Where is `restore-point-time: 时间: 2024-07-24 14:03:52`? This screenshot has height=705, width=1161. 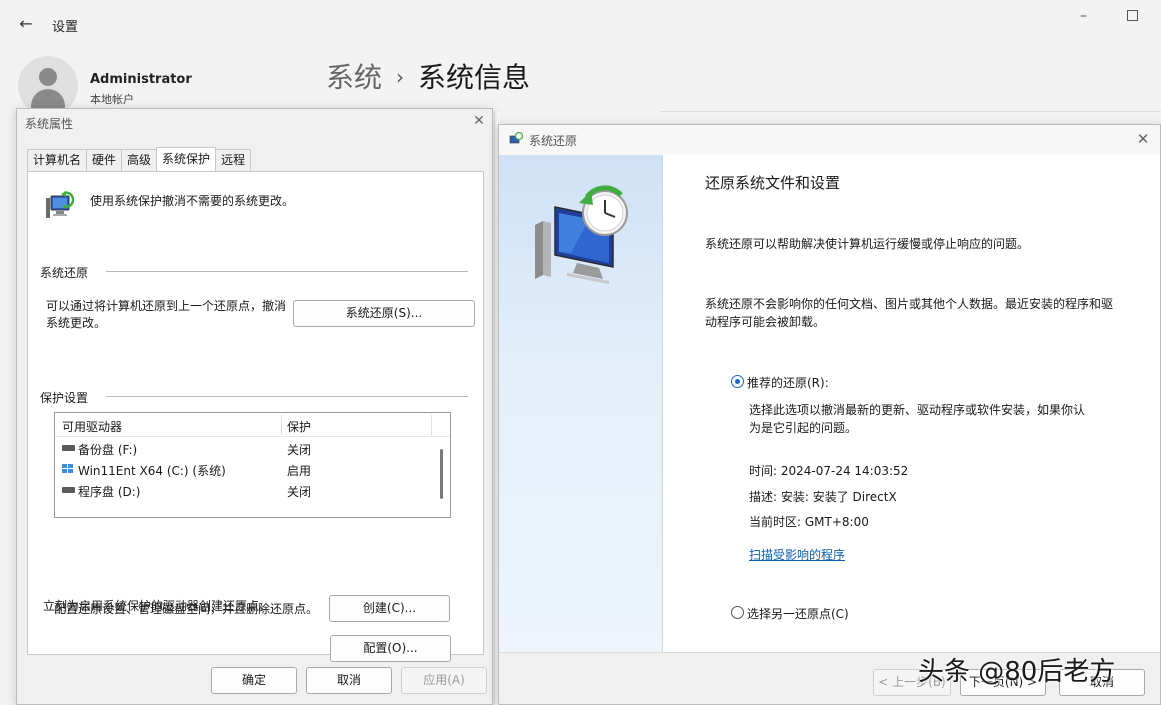 restore-point-time: 时间: 2024-07-24 14:03:52 is located at coordinates (829, 471).